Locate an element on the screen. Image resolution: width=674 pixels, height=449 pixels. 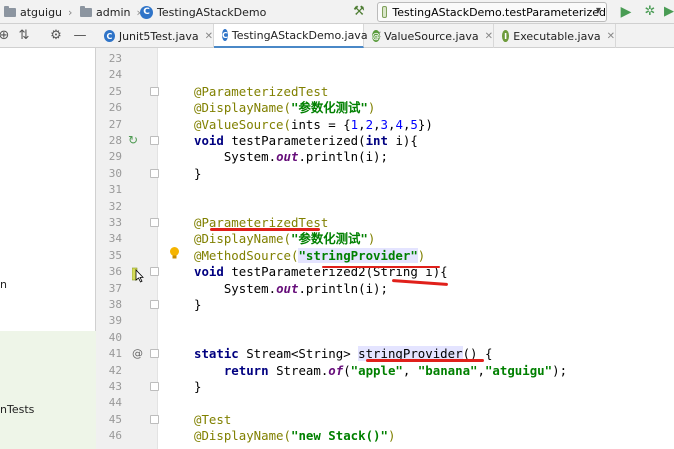
tree-item-label: n is located at coordinates (3, 284).